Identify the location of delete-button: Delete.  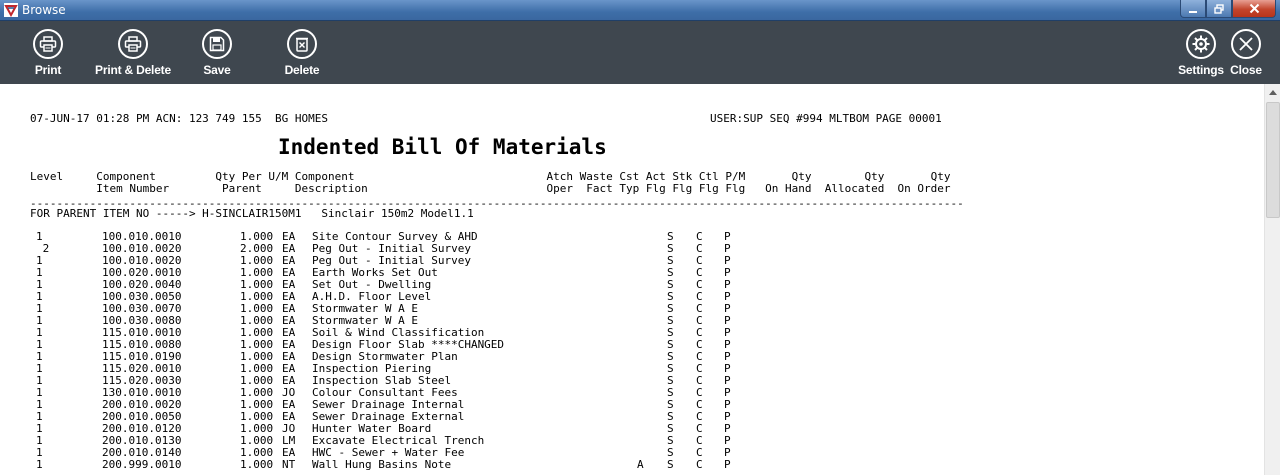
(302, 52).